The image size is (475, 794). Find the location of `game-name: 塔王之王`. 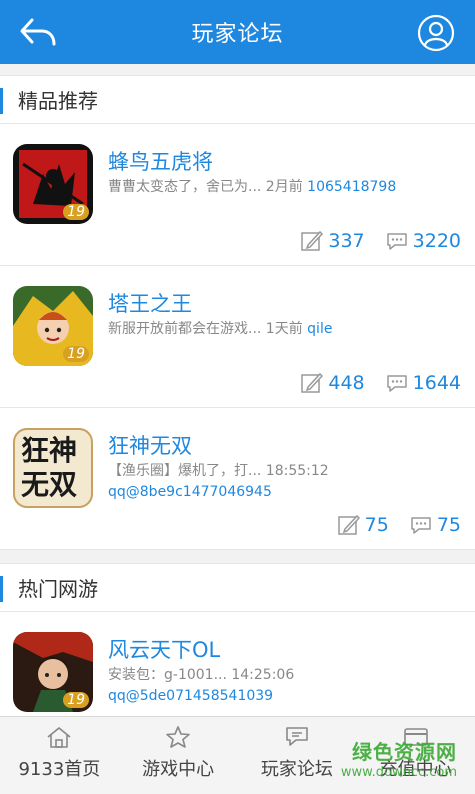

game-name: 塔王之王 is located at coordinates (150, 304).